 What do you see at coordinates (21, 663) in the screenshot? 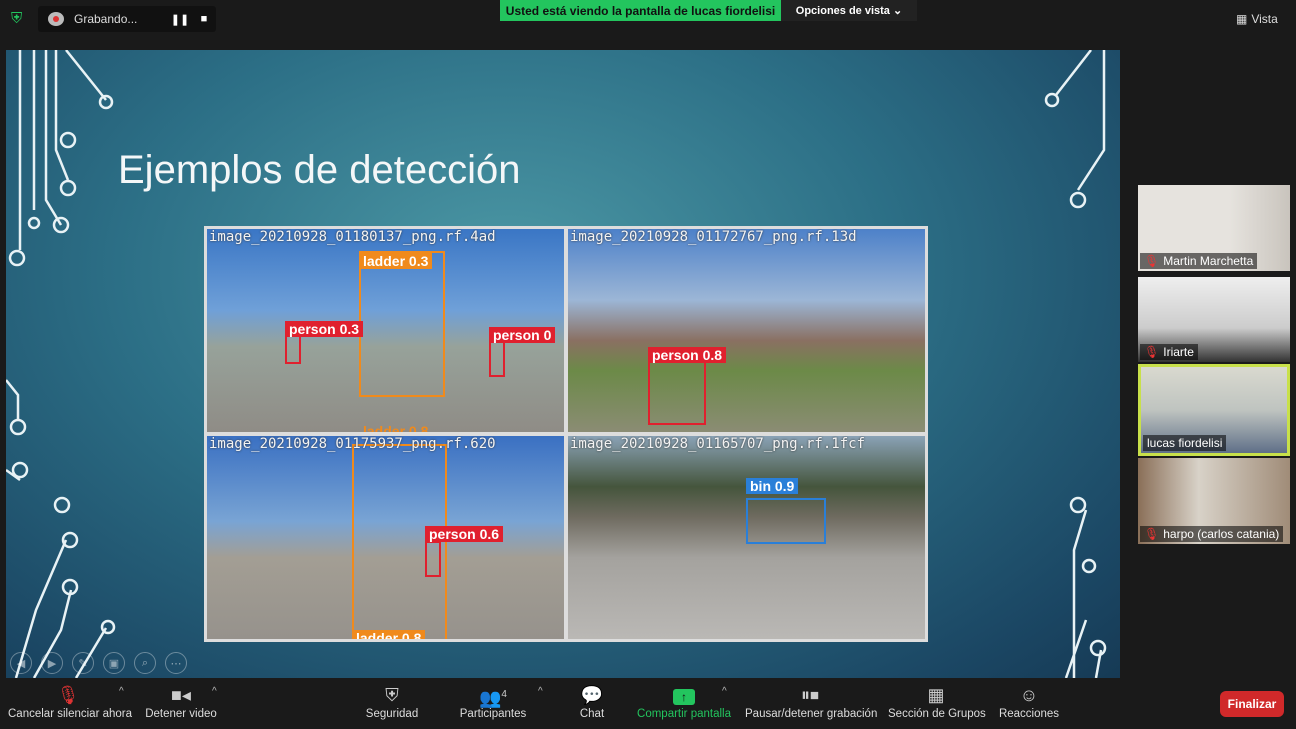
I see `previous-slide-icon: ◀` at bounding box center [21, 663].